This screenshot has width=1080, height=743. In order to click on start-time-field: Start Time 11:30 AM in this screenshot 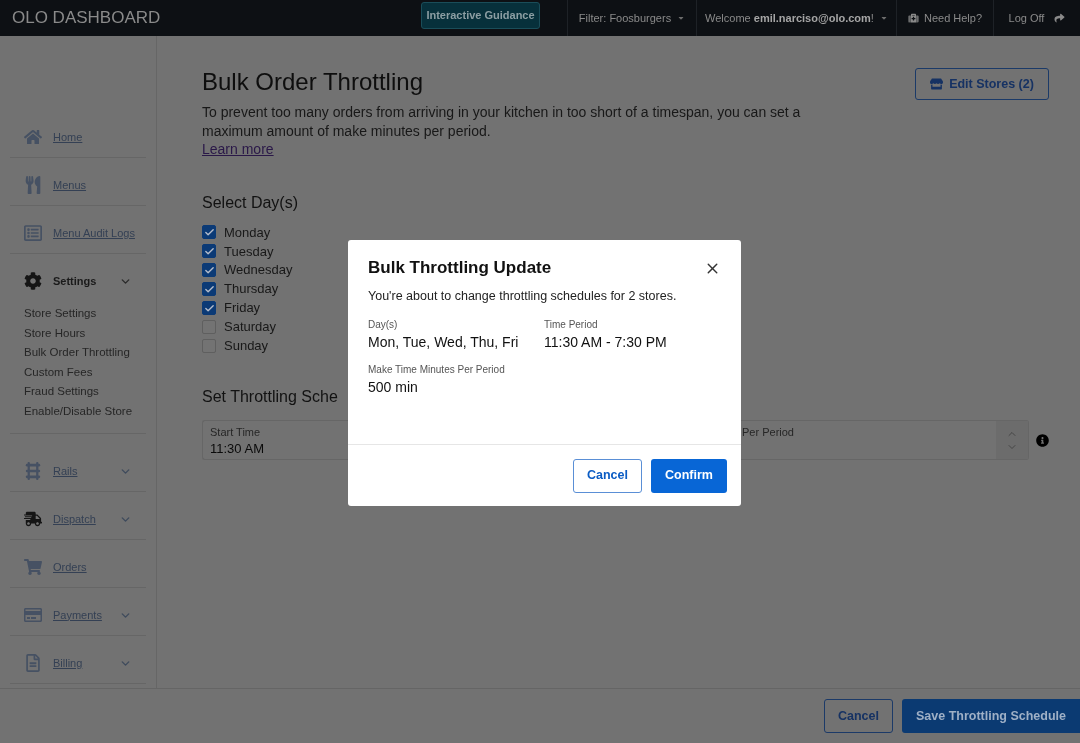, I will do `click(275, 440)`.